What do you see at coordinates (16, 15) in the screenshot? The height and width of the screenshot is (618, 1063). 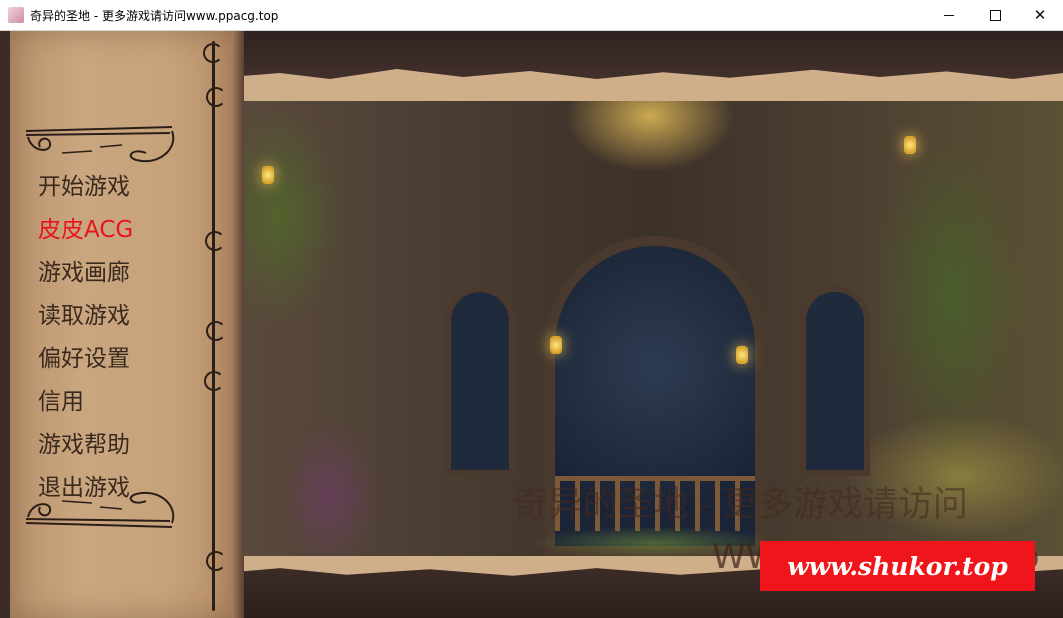 I see `app-anime-icon` at bounding box center [16, 15].